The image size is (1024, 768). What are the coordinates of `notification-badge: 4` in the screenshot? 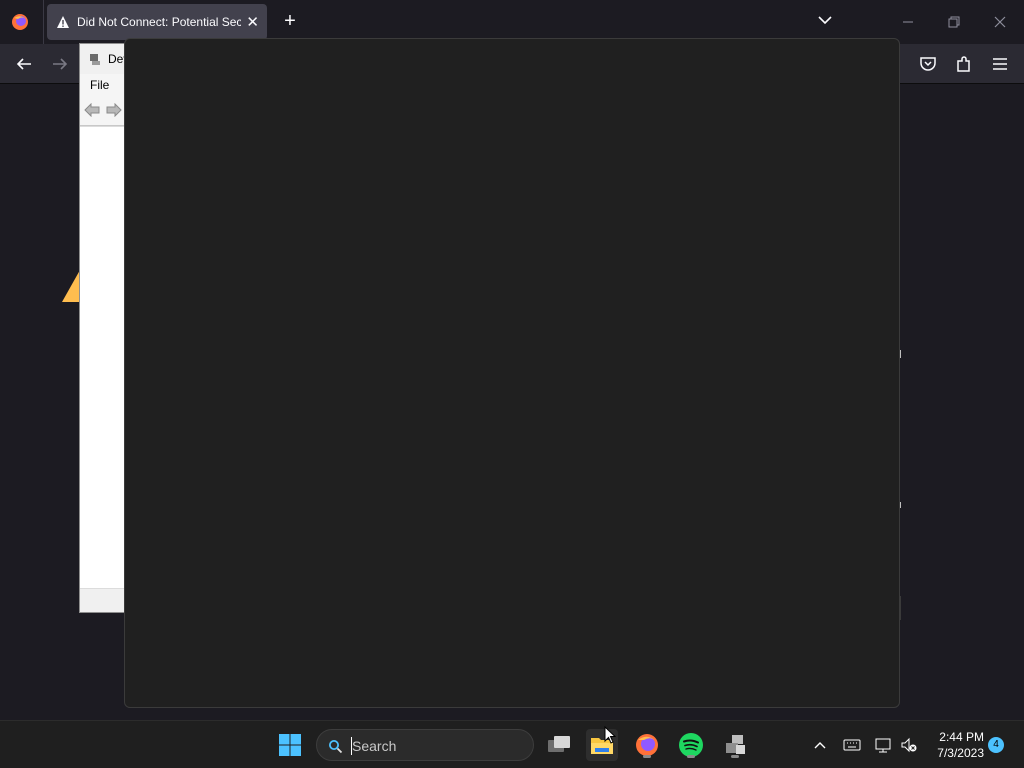 It's located at (996, 745).